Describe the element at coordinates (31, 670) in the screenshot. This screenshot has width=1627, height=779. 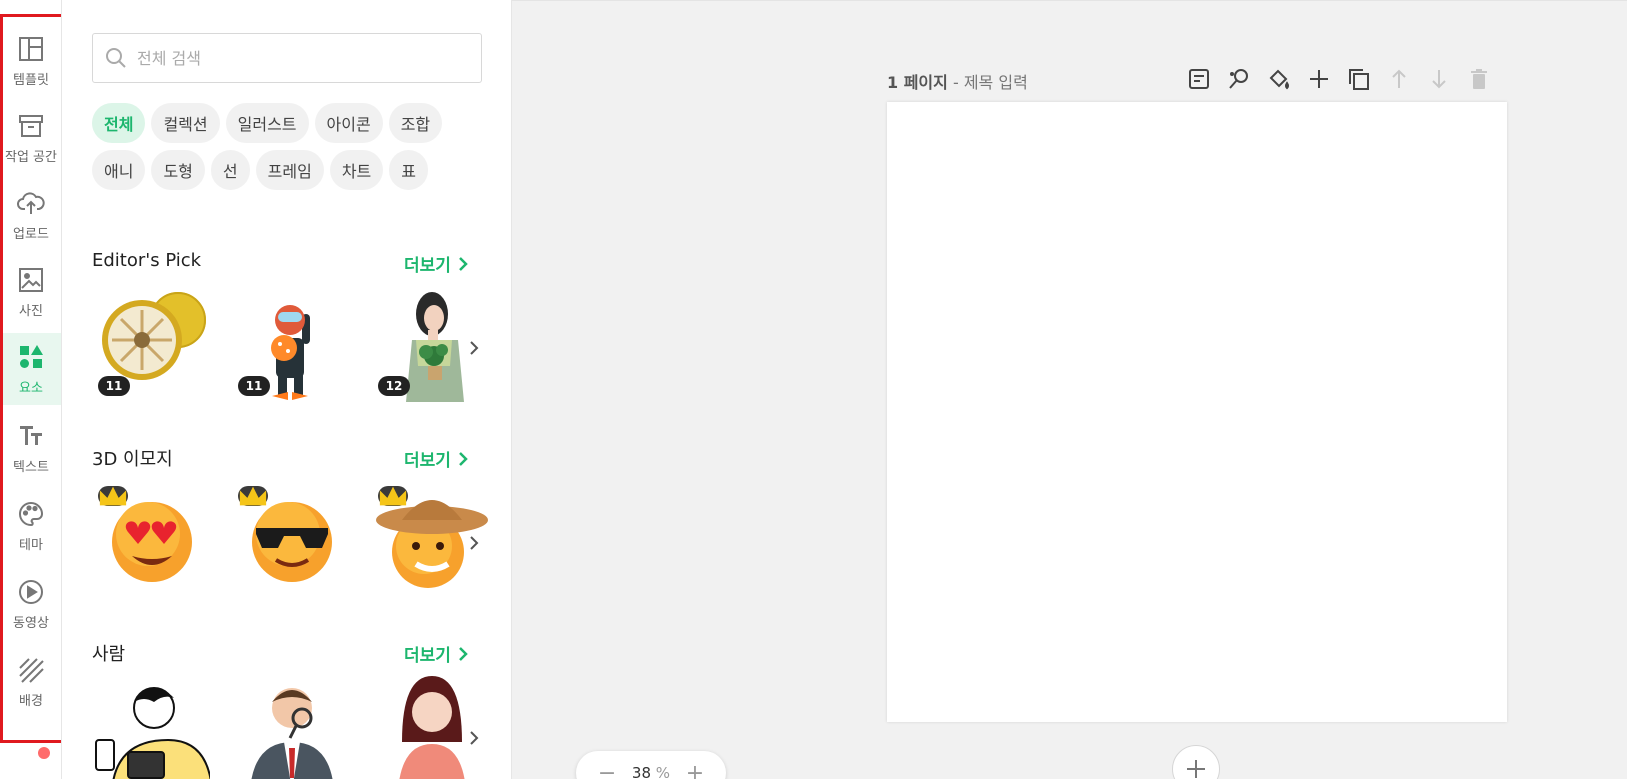
I see `background-icon` at that location.